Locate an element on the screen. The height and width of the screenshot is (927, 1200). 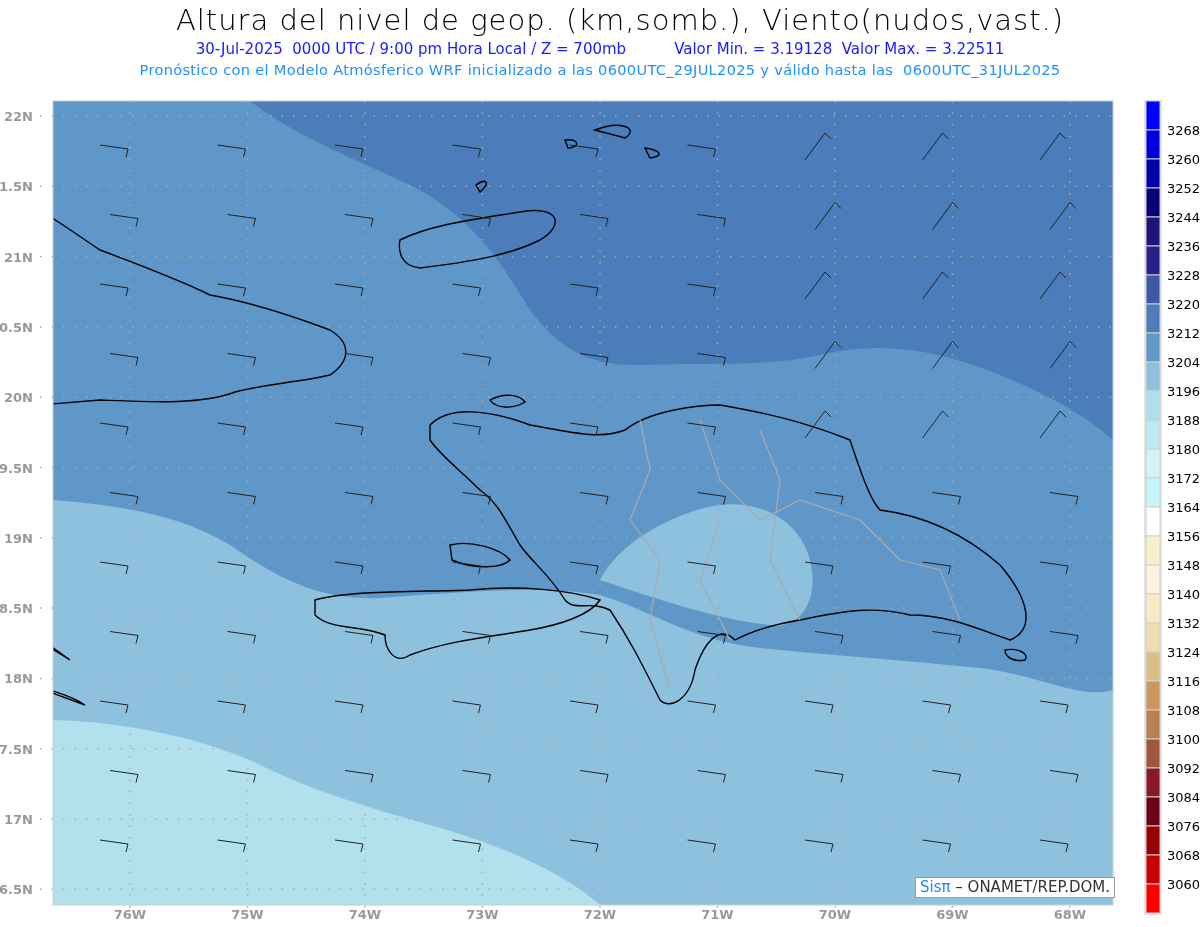
colorbar-label: 3188 is located at coordinates (1183, 420).